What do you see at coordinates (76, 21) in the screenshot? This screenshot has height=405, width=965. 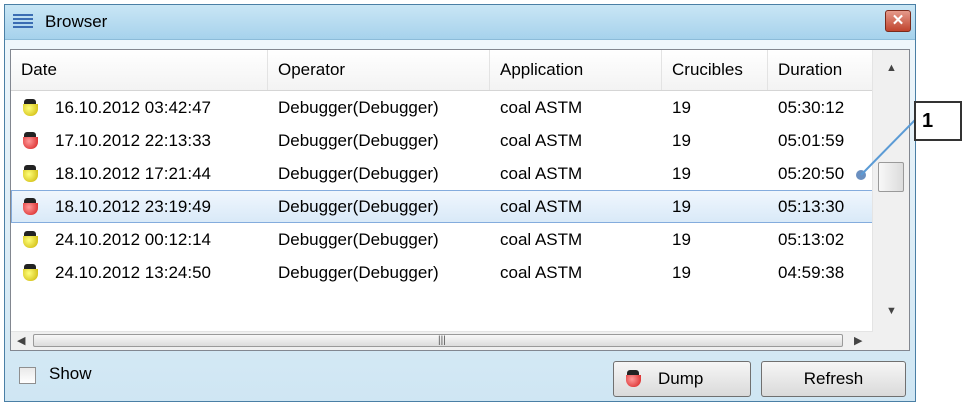 I see `window-title: Browser` at bounding box center [76, 21].